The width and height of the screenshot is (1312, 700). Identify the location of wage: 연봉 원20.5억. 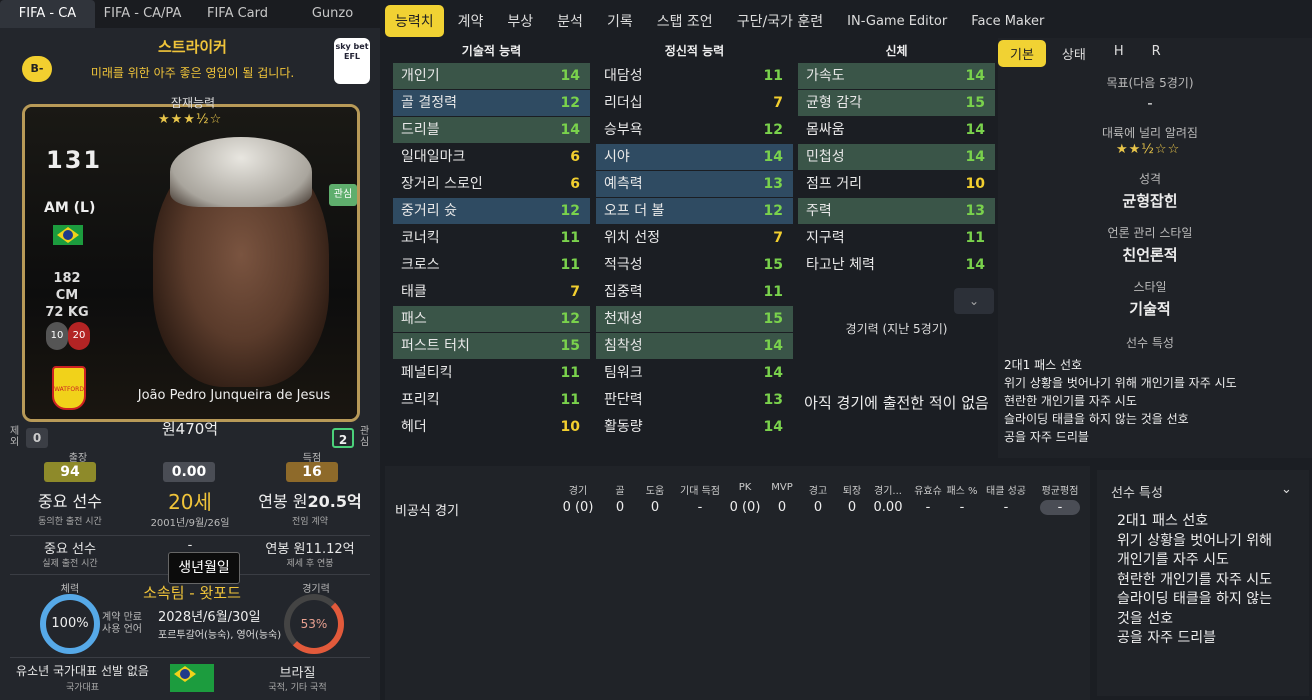
(310, 500).